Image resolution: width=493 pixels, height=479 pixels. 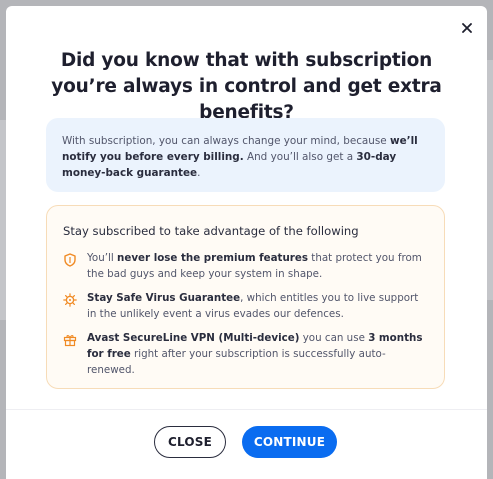 What do you see at coordinates (490, 180) in the screenshot?
I see `backdrop-panel-right` at bounding box center [490, 180].